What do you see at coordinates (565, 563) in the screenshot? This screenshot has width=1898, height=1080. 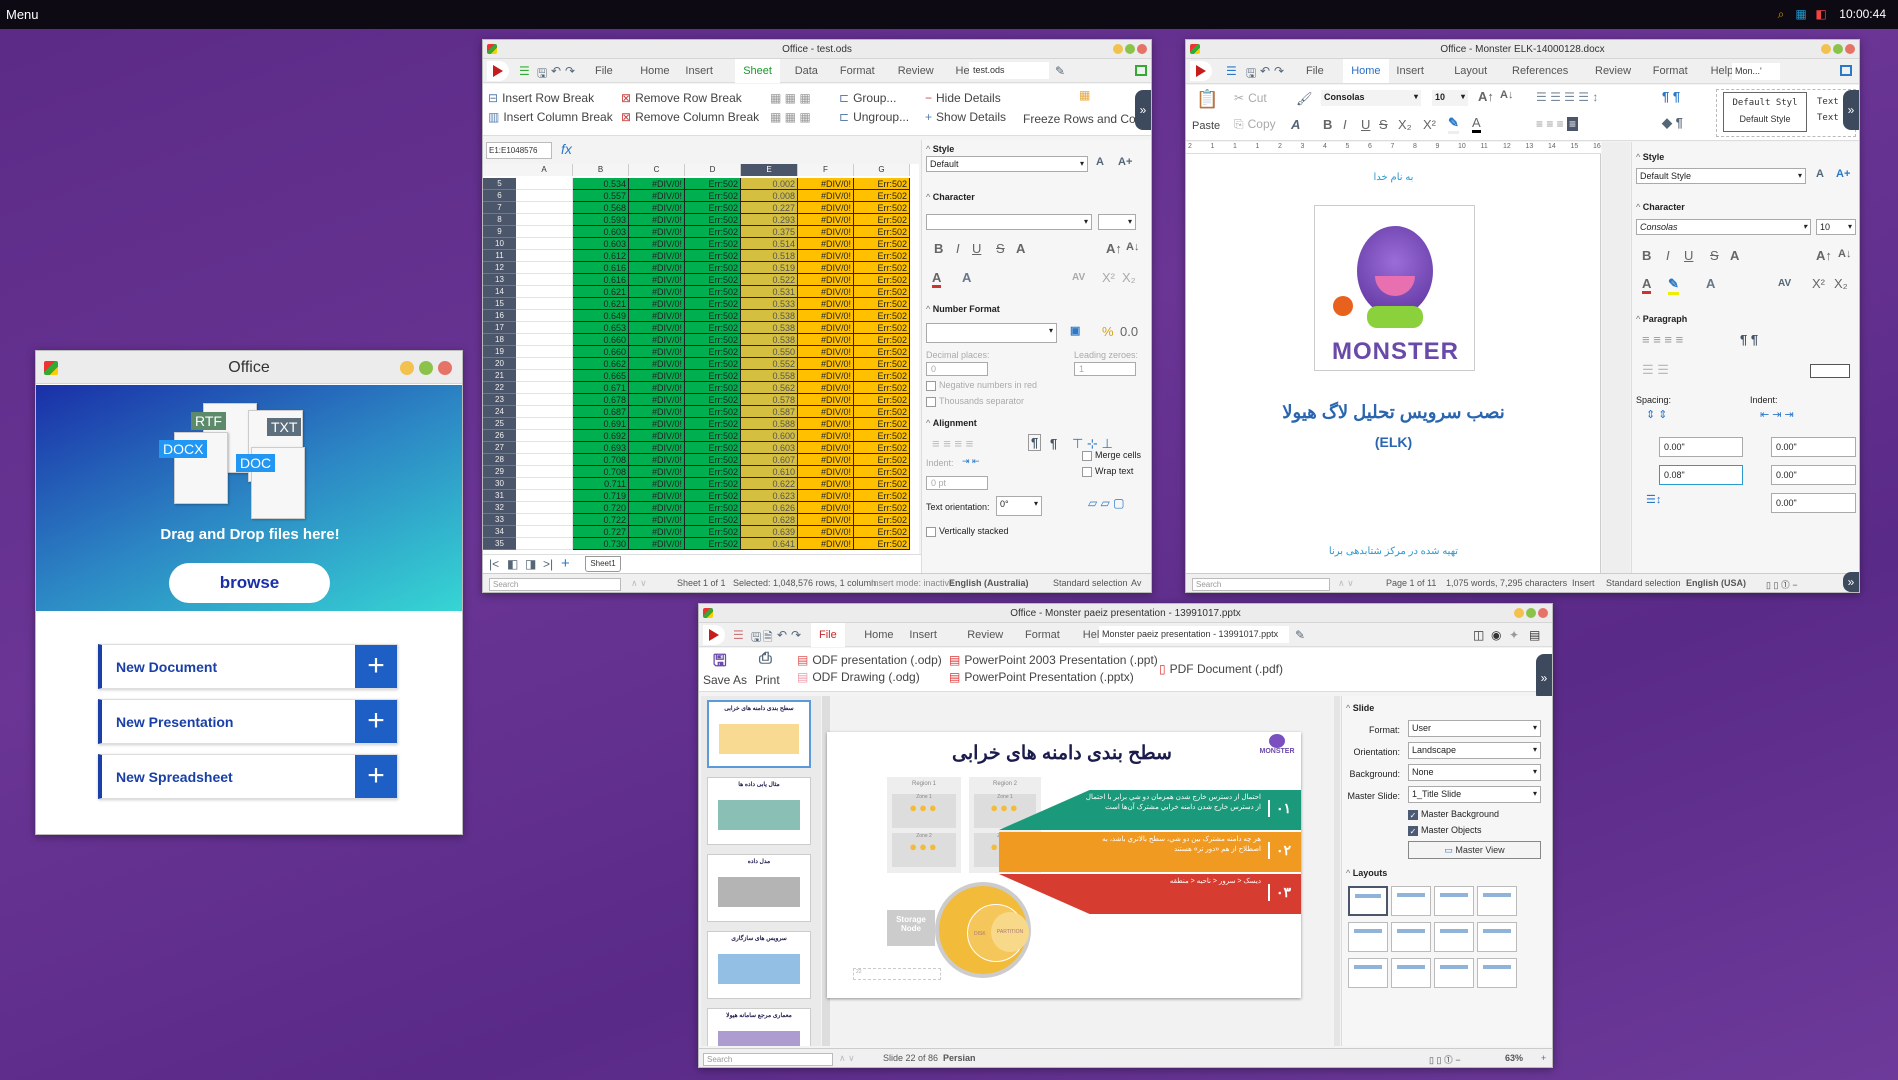 I see `add-sheet-icon: +` at bounding box center [565, 563].